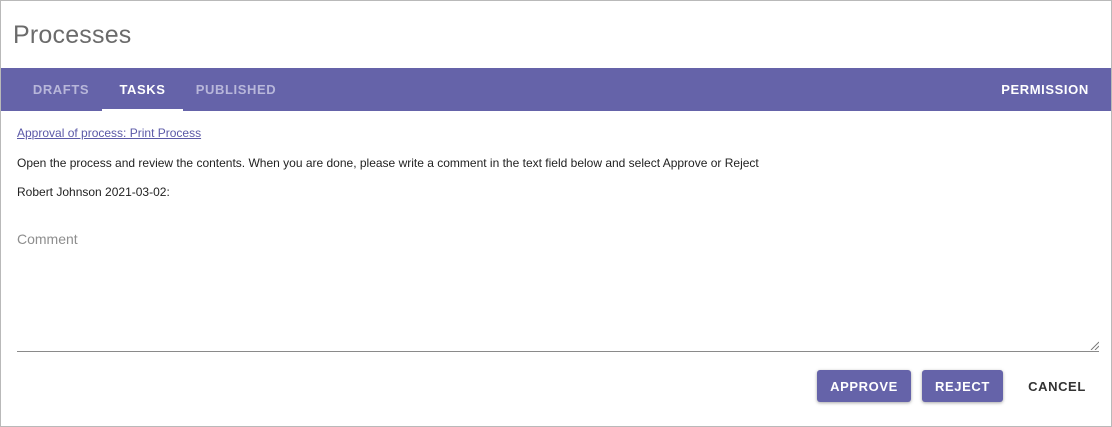  What do you see at coordinates (72, 35) in the screenshot?
I see `page-title: Processes` at bounding box center [72, 35].